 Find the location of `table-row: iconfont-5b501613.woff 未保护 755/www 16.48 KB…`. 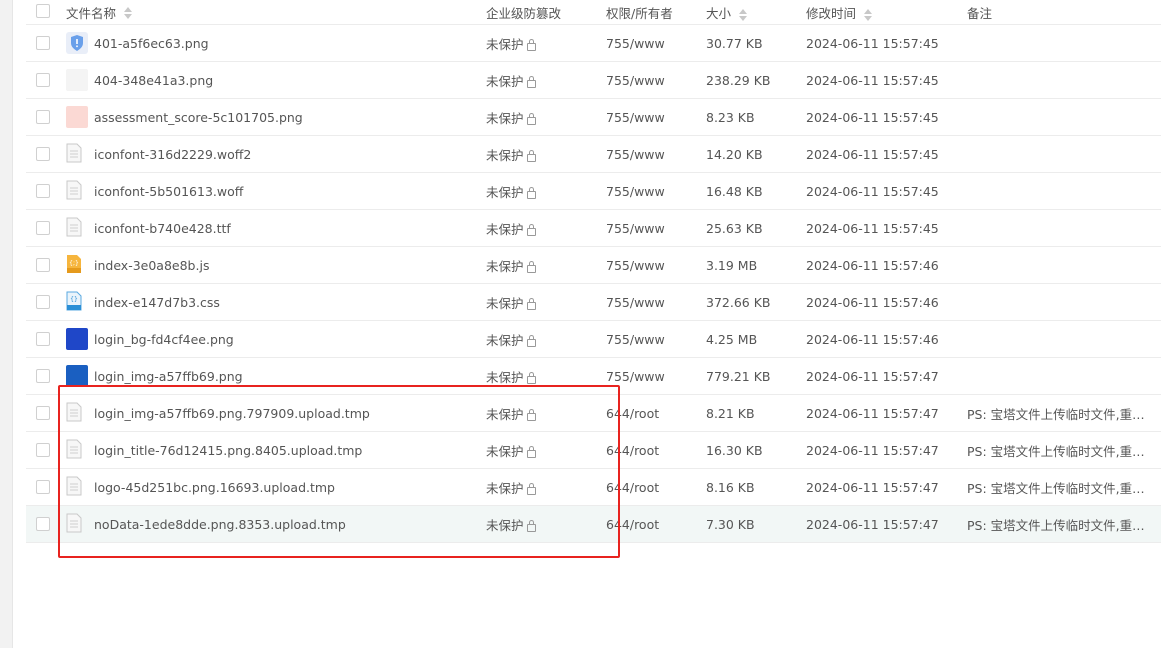

table-row: iconfont-5b501613.woff 未保护 755/www 16.48 KB… is located at coordinates (593, 191).